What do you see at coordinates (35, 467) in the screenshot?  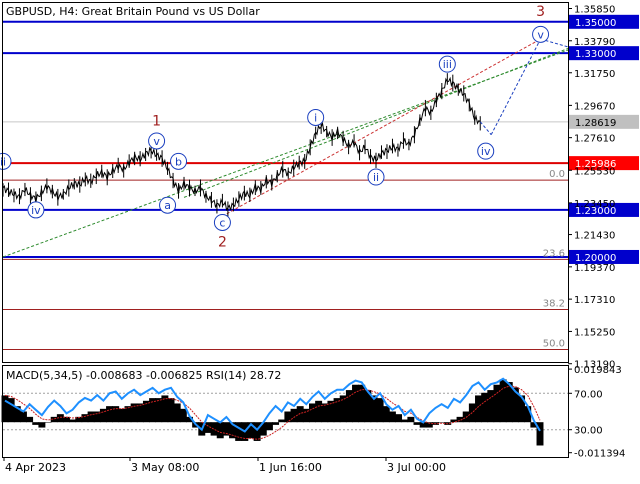 I see `time-tick-label: 4 Apr 2023` at bounding box center [35, 467].